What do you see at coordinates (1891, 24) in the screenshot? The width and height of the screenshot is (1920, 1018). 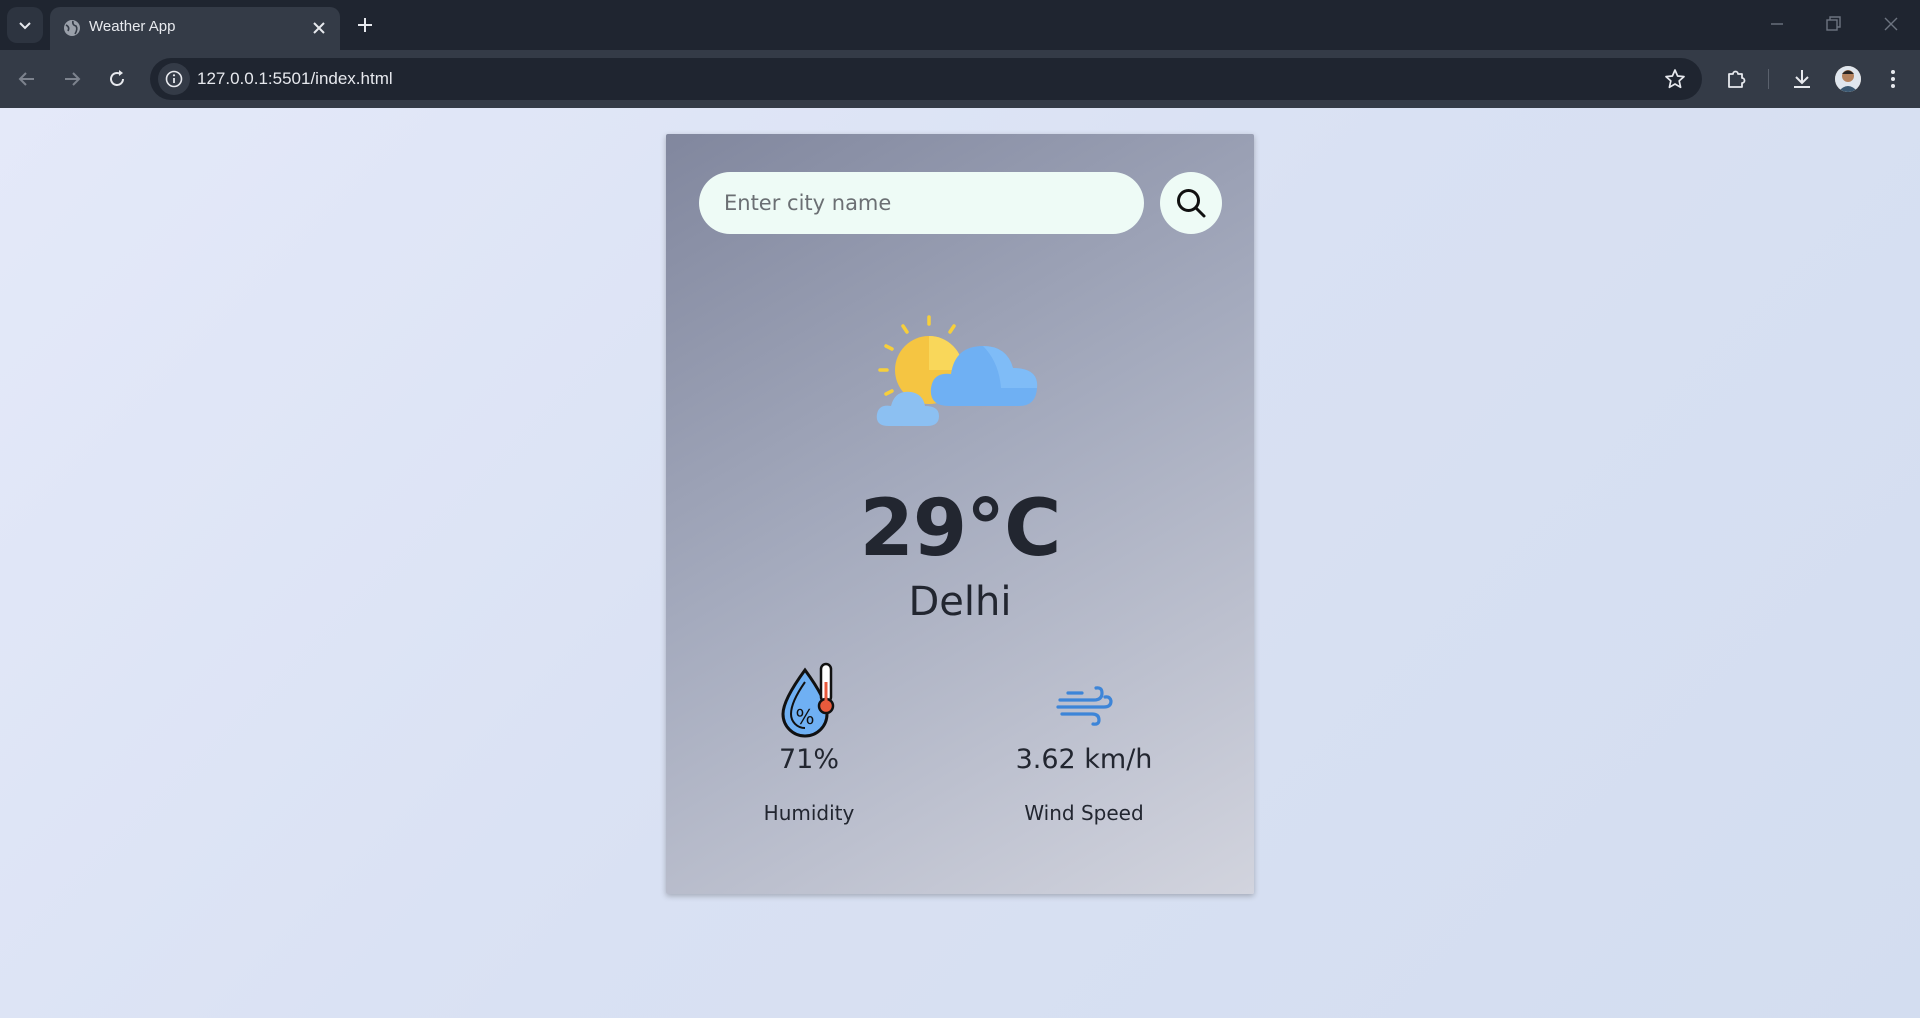 I see `close-window-icon` at bounding box center [1891, 24].